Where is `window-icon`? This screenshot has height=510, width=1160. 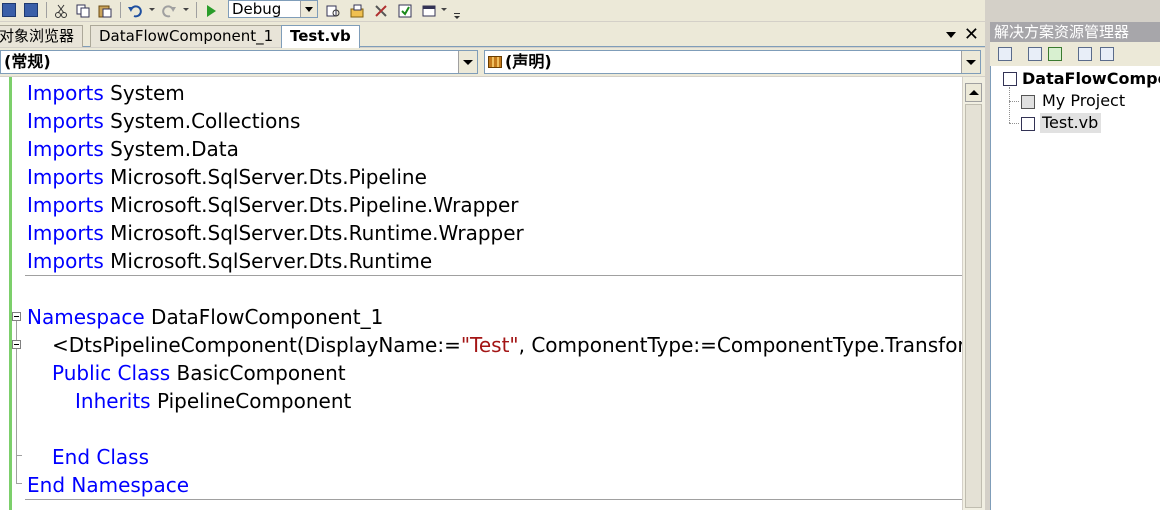
window-icon is located at coordinates (429, 10).